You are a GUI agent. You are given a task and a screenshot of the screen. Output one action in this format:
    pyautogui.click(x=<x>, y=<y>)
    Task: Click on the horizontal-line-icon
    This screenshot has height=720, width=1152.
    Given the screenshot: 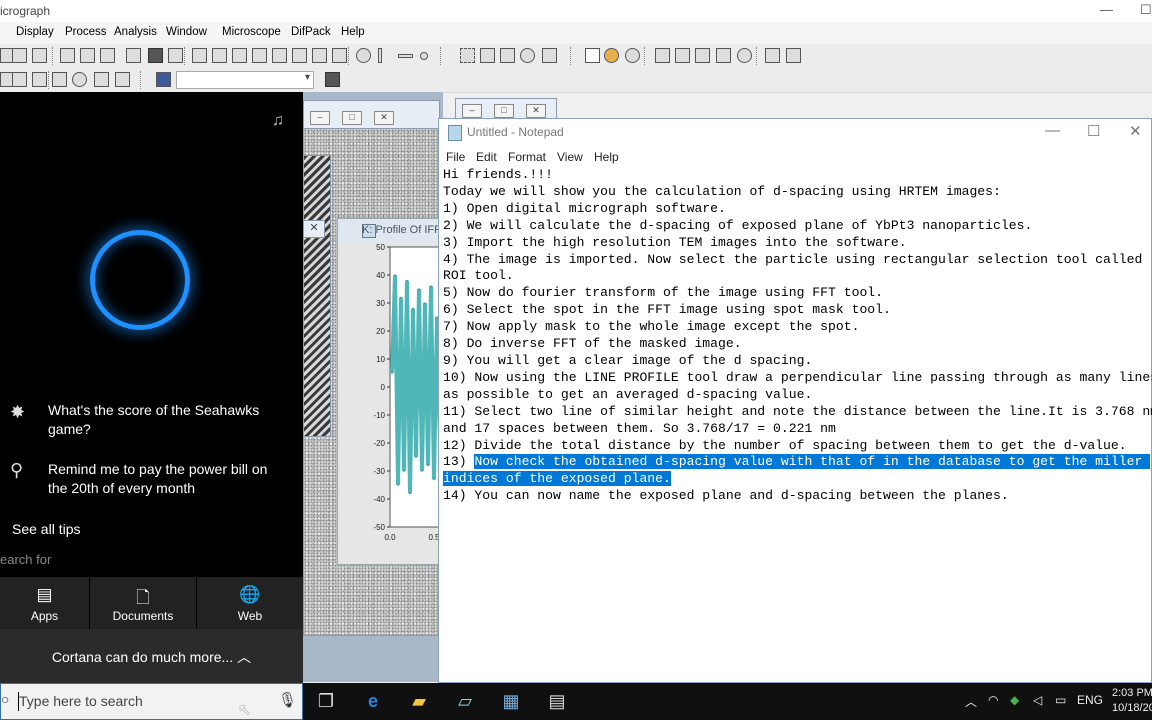 What is the action you would take?
    pyautogui.click(x=405, y=56)
    